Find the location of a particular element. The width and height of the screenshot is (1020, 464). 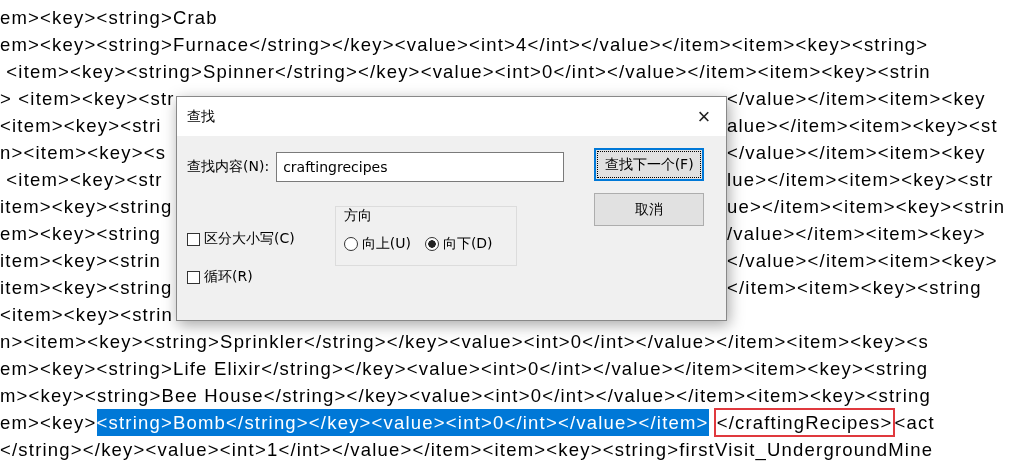

editor-text: em><key><string>Crab is located at coordinates (109, 18).